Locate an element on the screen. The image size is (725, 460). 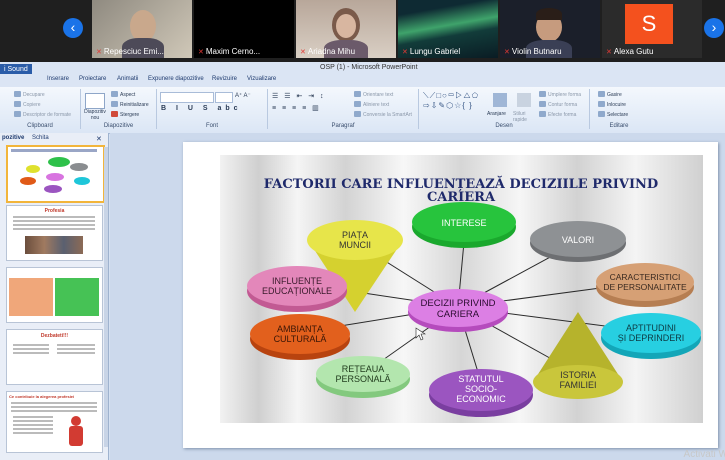
new-slide-icon is located at coordinates (95, 101).